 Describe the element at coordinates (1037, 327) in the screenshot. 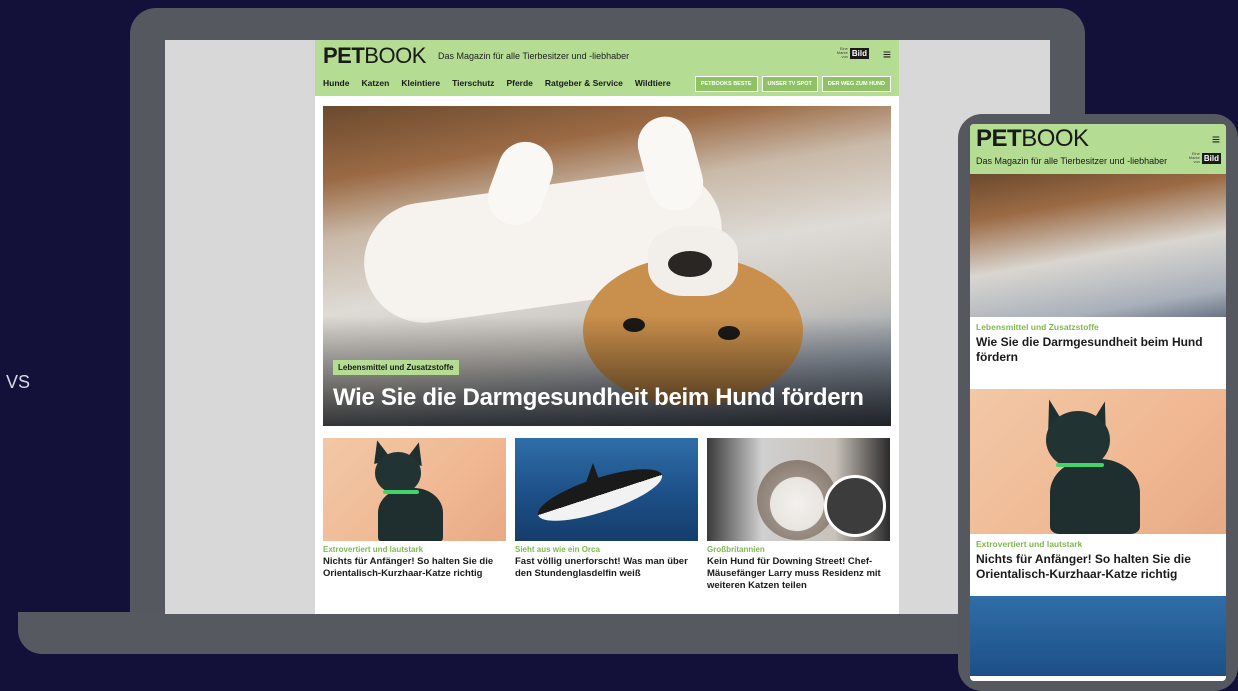

I see `mobile-article-kicker: Lebensmittel und Zusatzstoffe` at that location.